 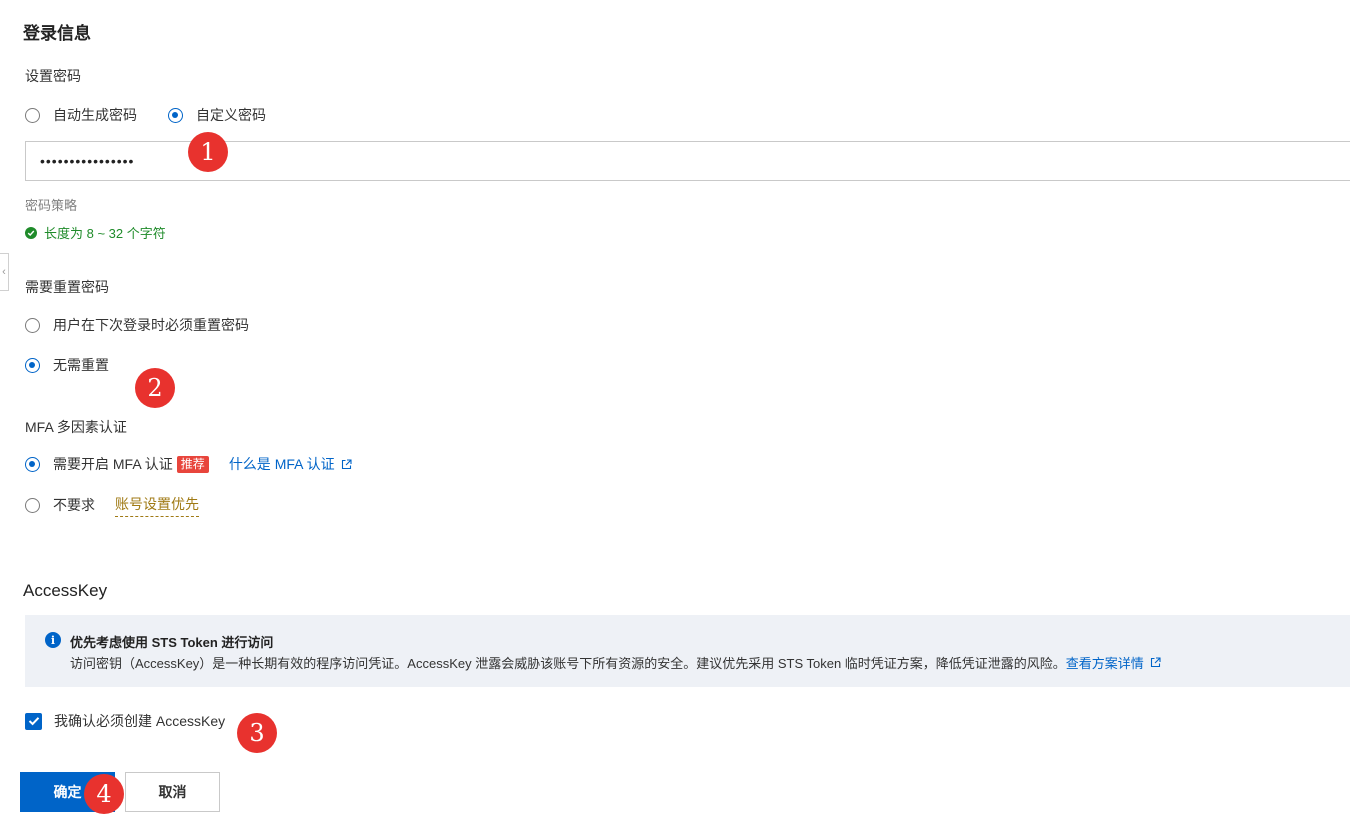 I want to click on set-password-label: 设置密码, so click(x=53, y=76).